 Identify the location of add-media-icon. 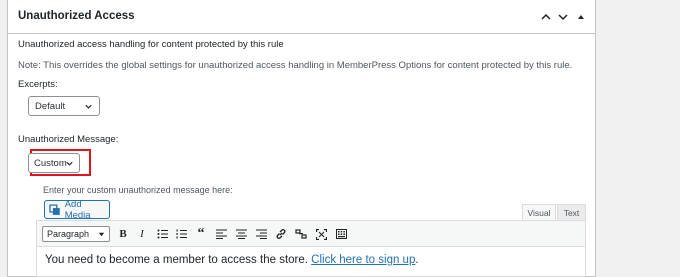
(54, 209).